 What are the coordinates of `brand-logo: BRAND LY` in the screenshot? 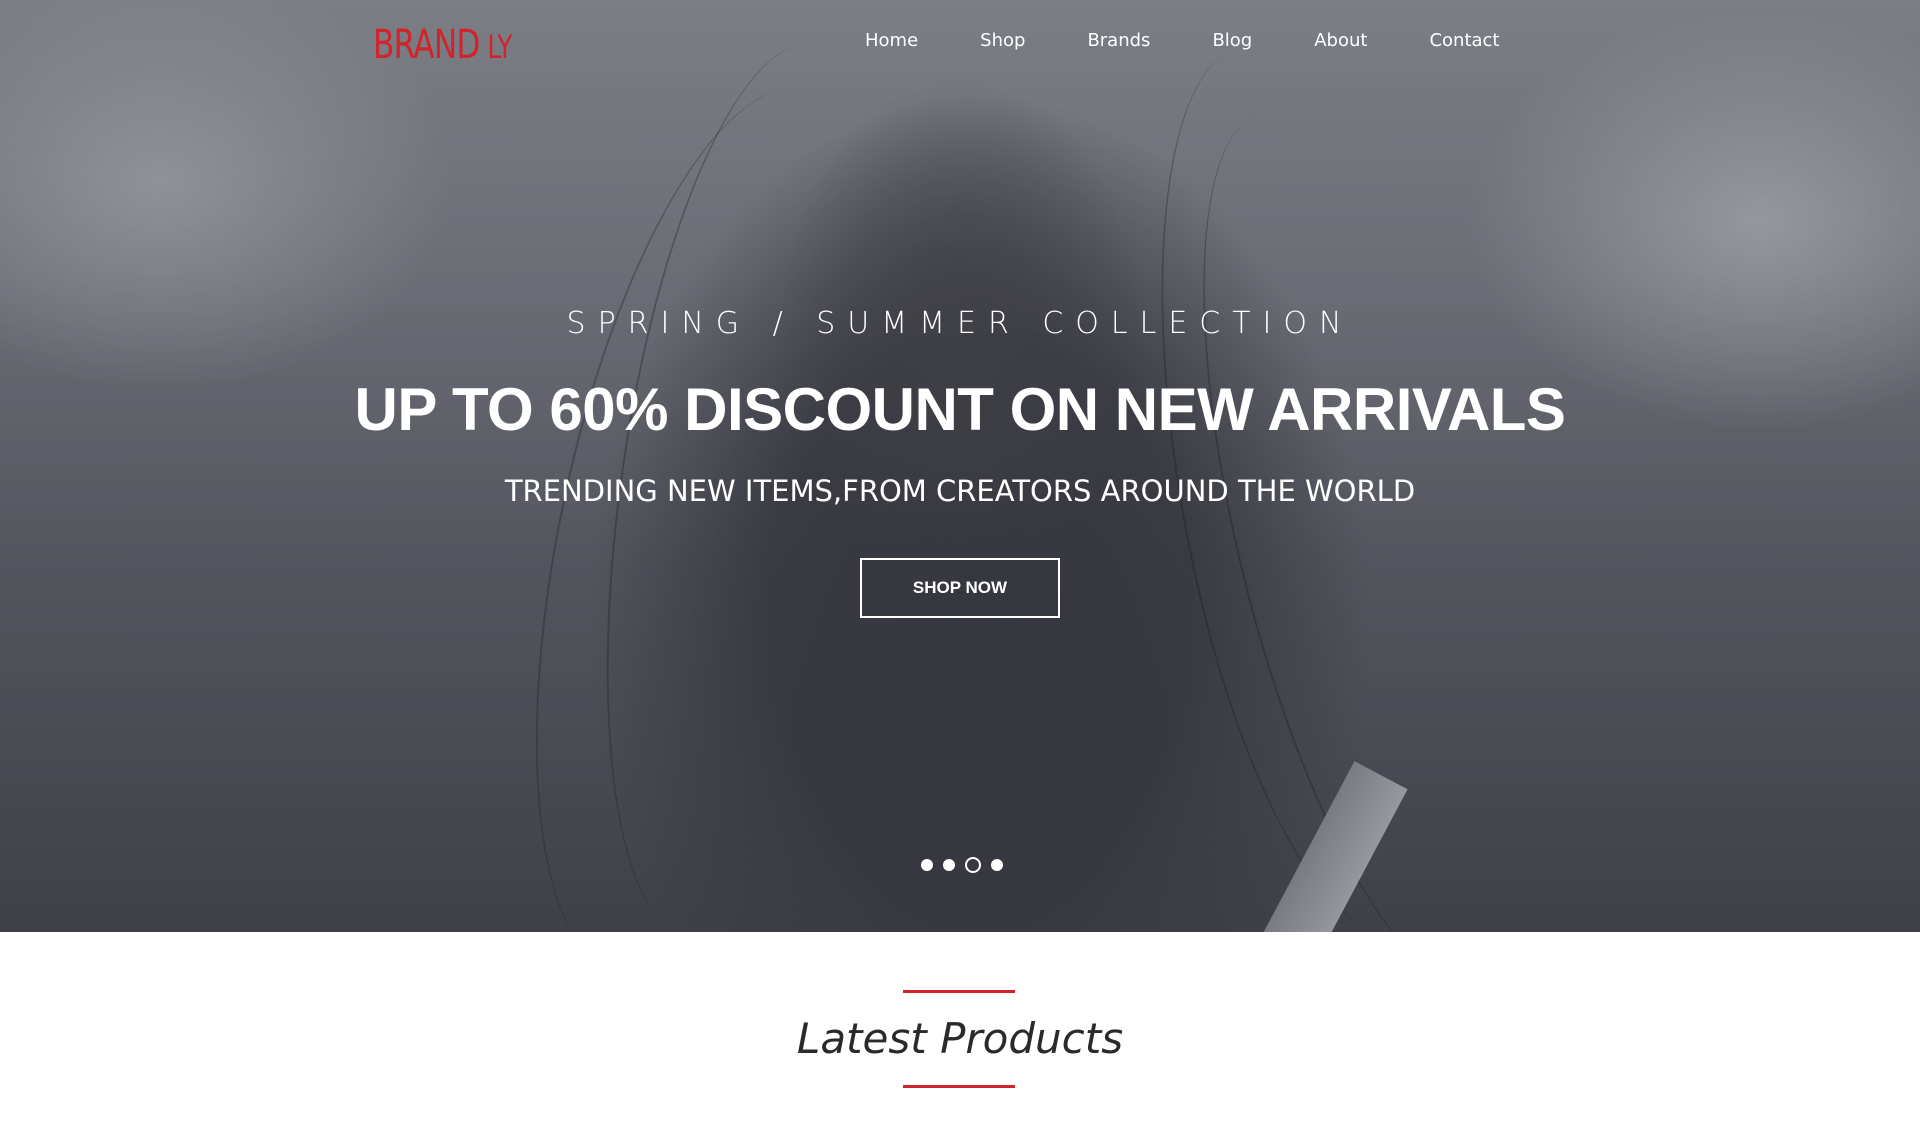 It's located at (442, 45).